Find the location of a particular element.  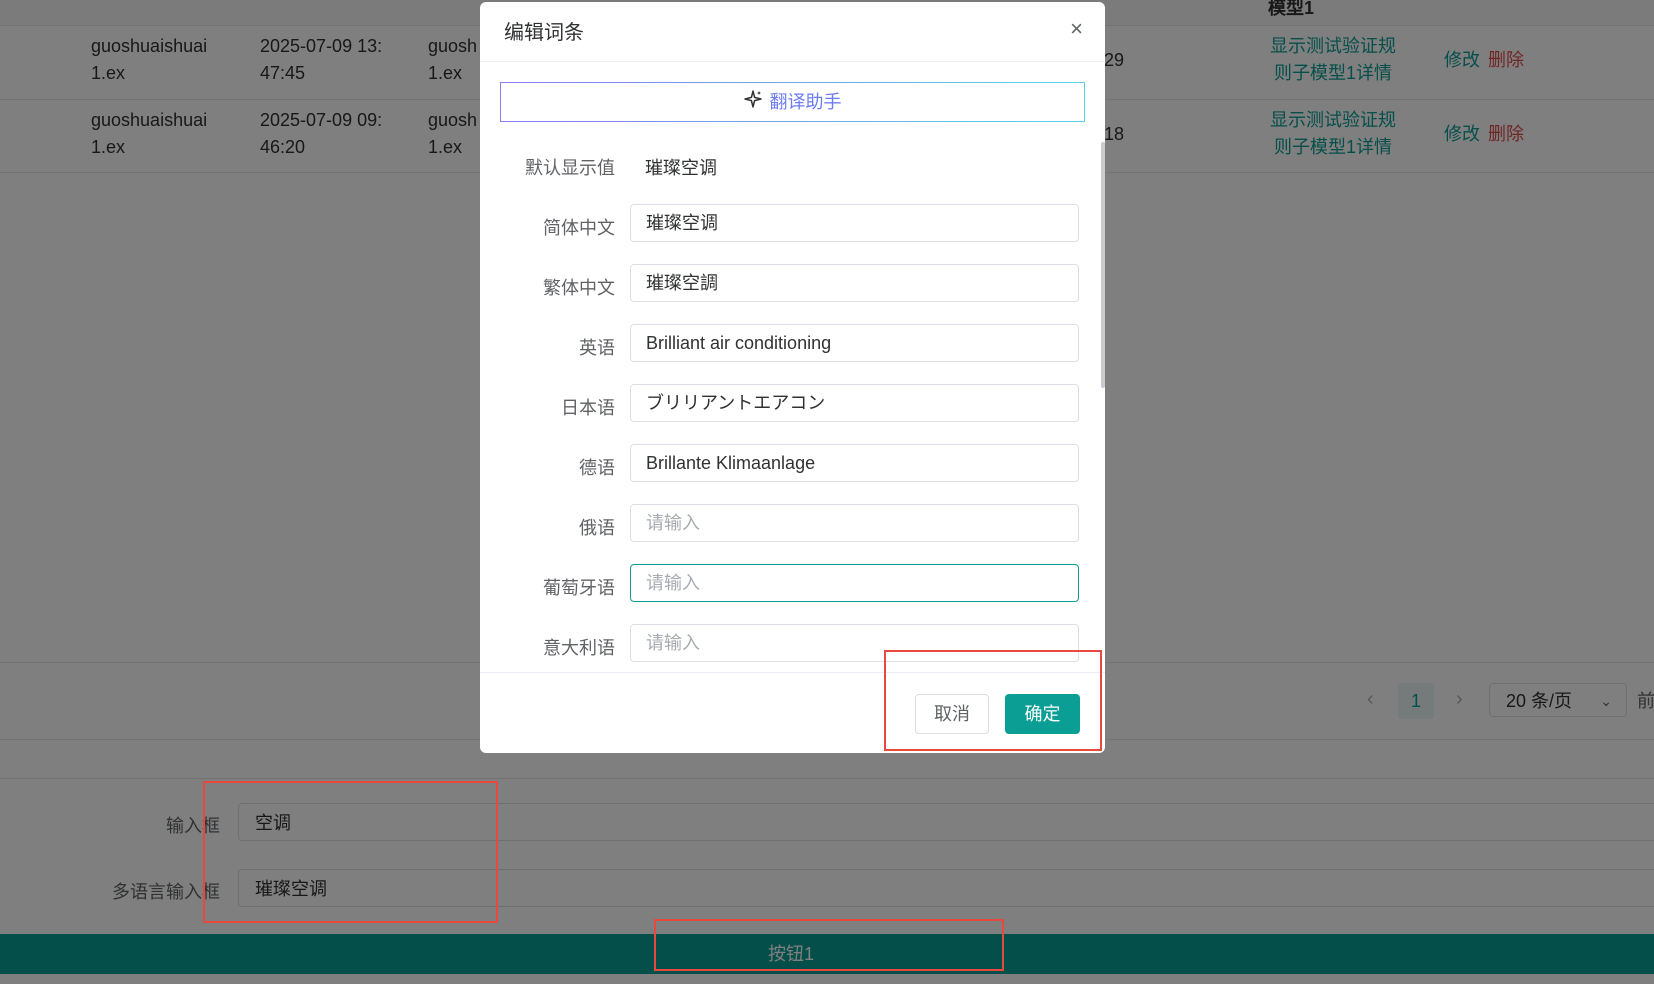

default-value-label: 默认显示值 is located at coordinates (570, 168).